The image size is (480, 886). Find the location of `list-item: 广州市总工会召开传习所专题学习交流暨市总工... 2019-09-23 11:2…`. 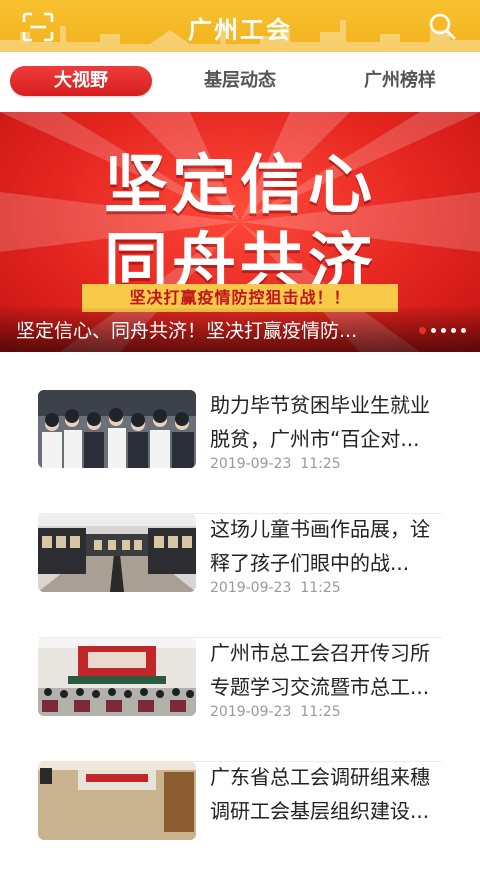

list-item: 广州市总工会召开传习所专题学习交流暨市总工... 2019-09-23 11:2… is located at coordinates (240, 700).